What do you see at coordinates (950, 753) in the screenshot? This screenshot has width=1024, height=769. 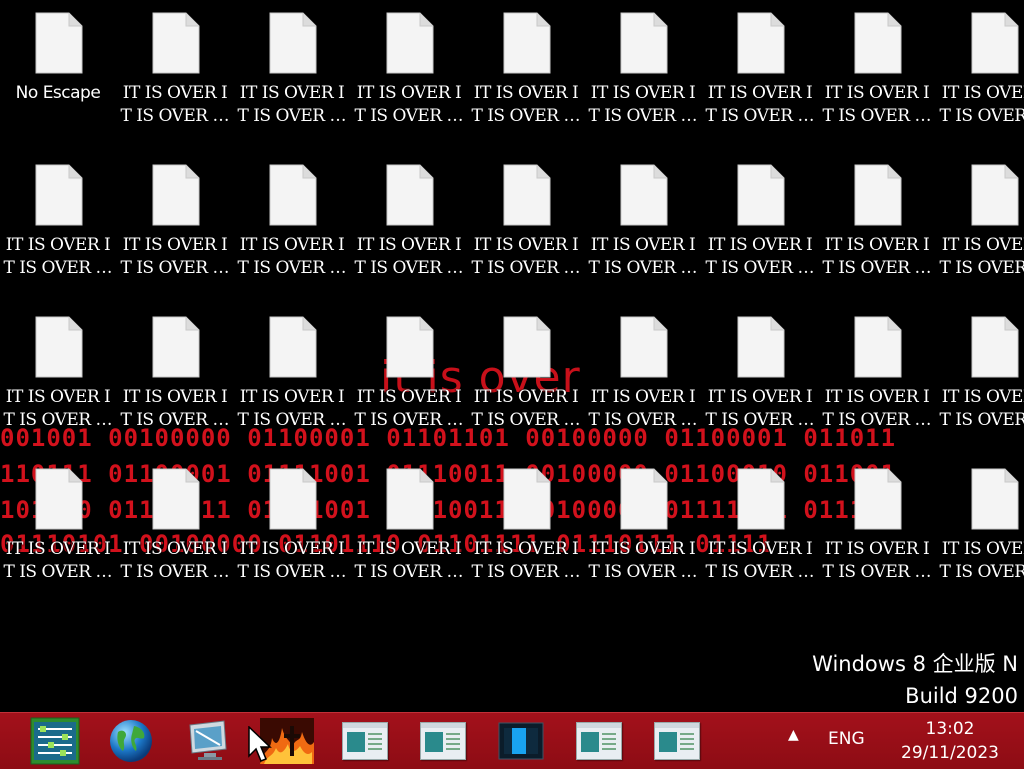 I see `clock-date: 29/11/2023` at bounding box center [950, 753].